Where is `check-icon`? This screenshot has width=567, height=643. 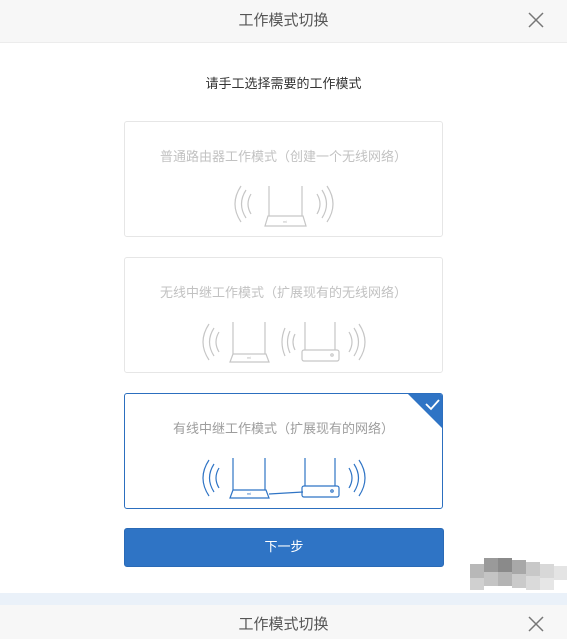 check-icon is located at coordinates (425, 411).